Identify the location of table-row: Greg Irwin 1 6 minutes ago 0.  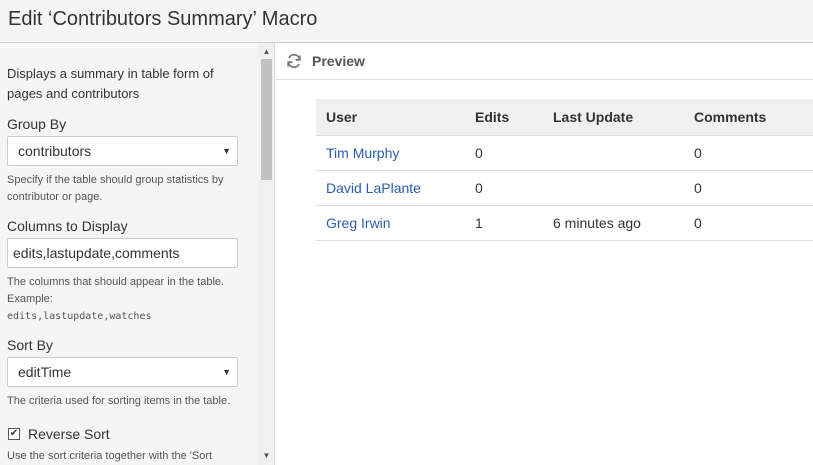
(564, 223).